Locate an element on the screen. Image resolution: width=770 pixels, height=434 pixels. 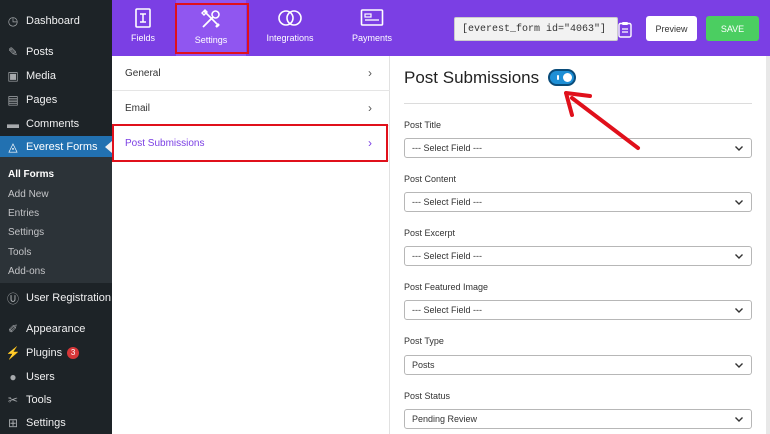
submenu-entries: Entries is located at coordinates (23, 213).